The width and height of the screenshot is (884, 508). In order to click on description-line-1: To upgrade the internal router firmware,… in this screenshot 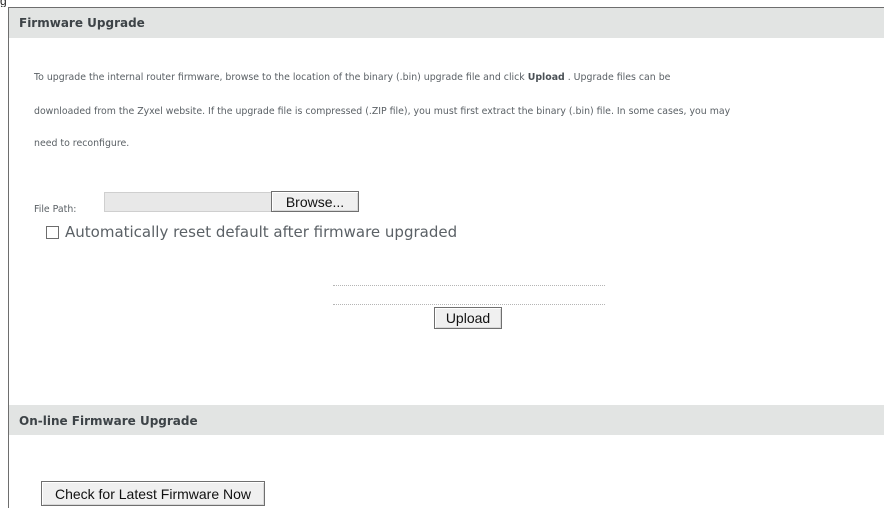, I will do `click(352, 77)`.